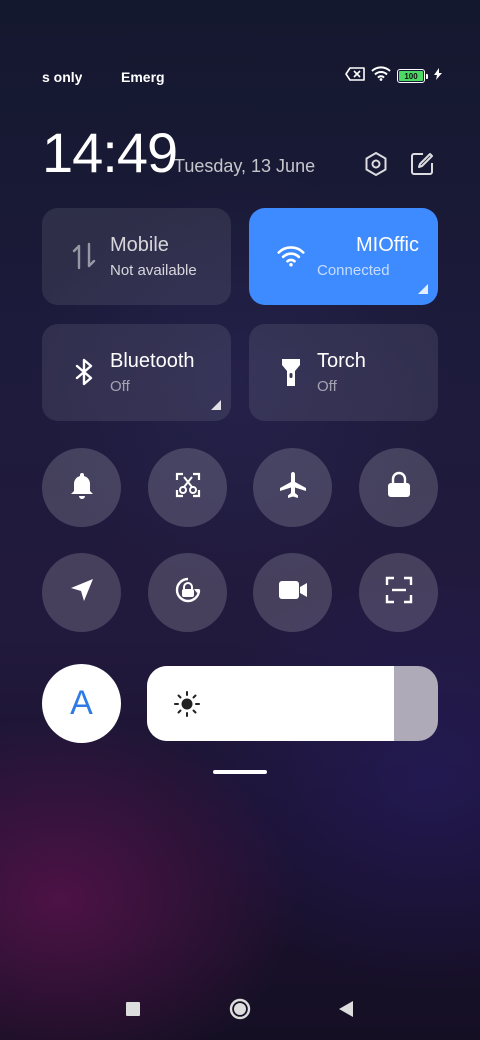 This screenshot has height=1040, width=480. What do you see at coordinates (152, 361) in the screenshot?
I see `tile-title: Bluetooth` at bounding box center [152, 361].